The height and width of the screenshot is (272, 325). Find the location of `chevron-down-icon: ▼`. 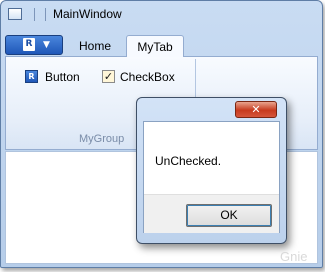

chevron-down-icon: ▼ is located at coordinates (46, 45).